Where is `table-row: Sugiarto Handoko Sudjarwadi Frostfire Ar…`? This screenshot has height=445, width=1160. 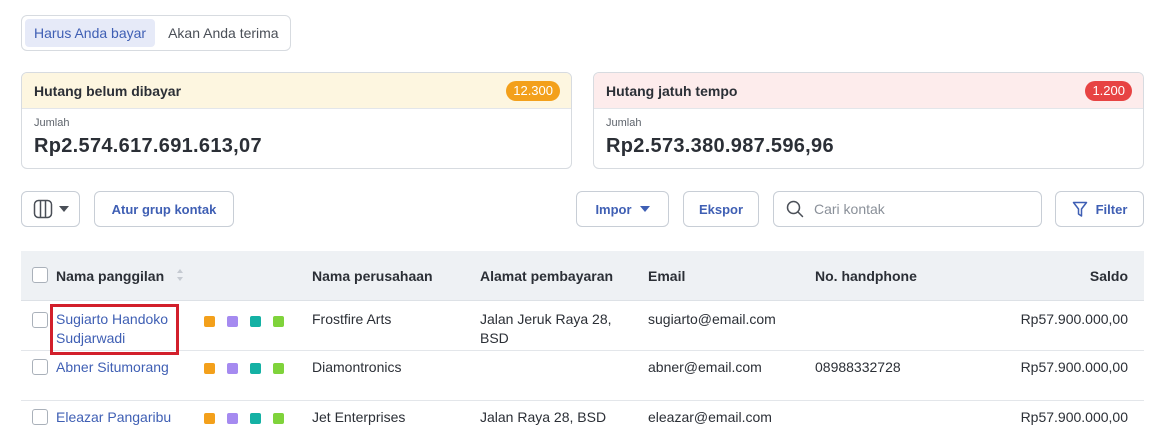
table-row: Sugiarto Handoko Sudjarwadi Frostfire Ar… is located at coordinates (582, 326).